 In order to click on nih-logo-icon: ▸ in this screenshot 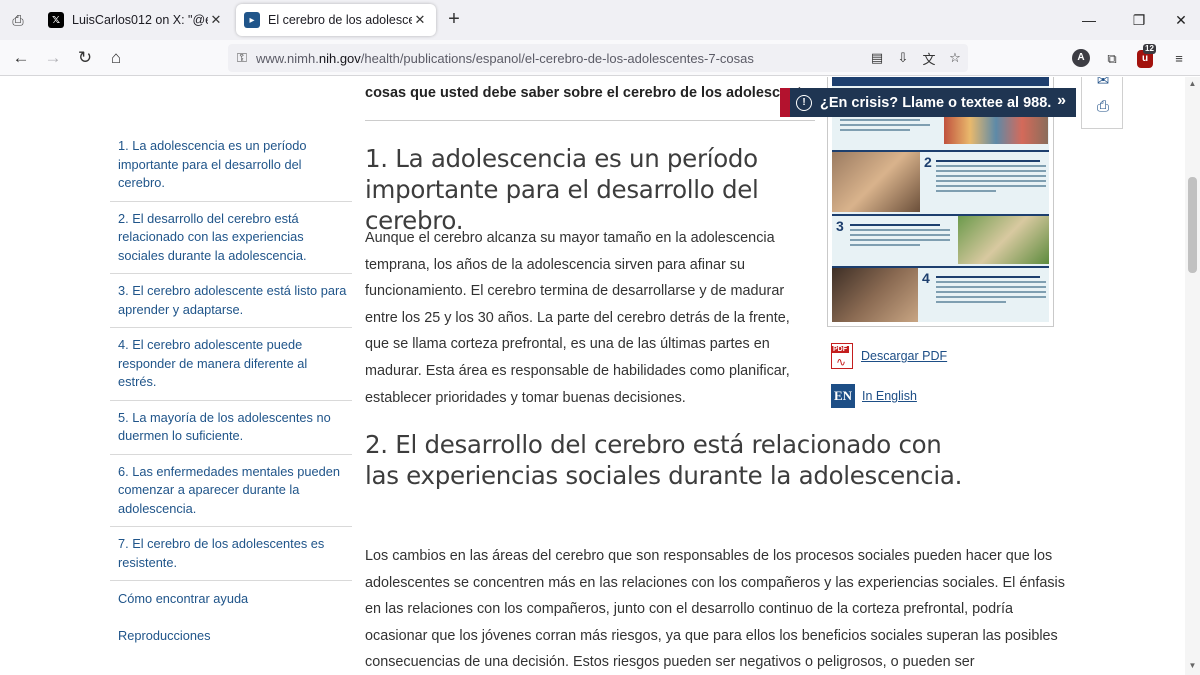, I will do `click(252, 20)`.